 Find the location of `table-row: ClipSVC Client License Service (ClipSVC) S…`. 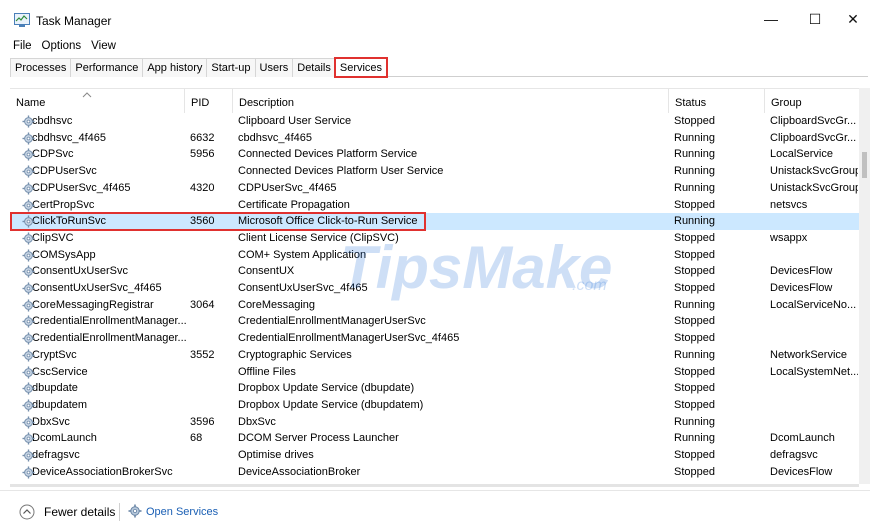

table-row: ClipSVC Client License Service (ClipSVC) S… is located at coordinates (435, 238).